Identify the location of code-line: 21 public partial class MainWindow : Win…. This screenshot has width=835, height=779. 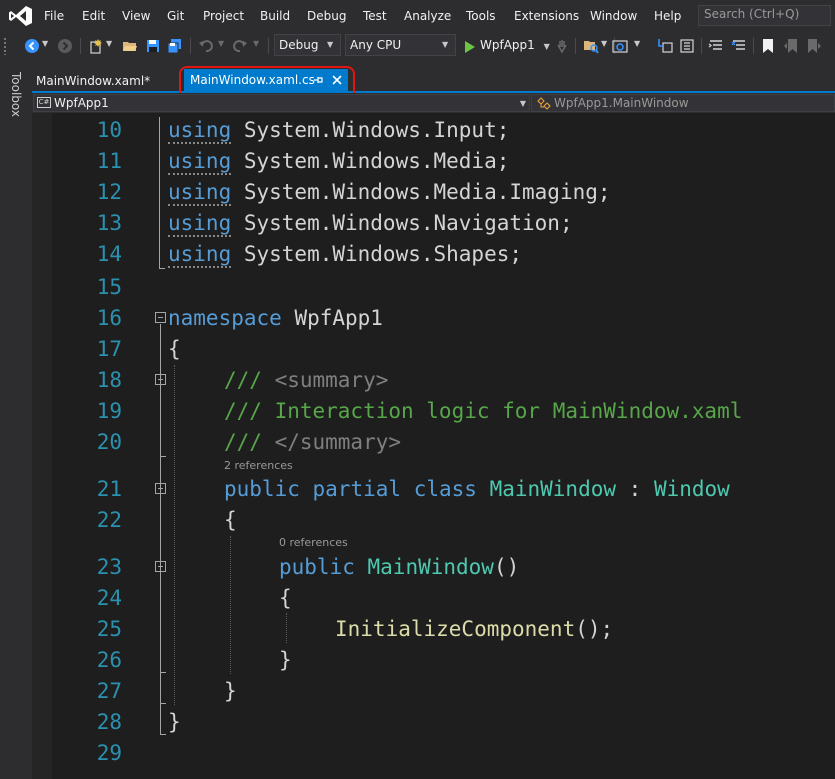
(417, 492).